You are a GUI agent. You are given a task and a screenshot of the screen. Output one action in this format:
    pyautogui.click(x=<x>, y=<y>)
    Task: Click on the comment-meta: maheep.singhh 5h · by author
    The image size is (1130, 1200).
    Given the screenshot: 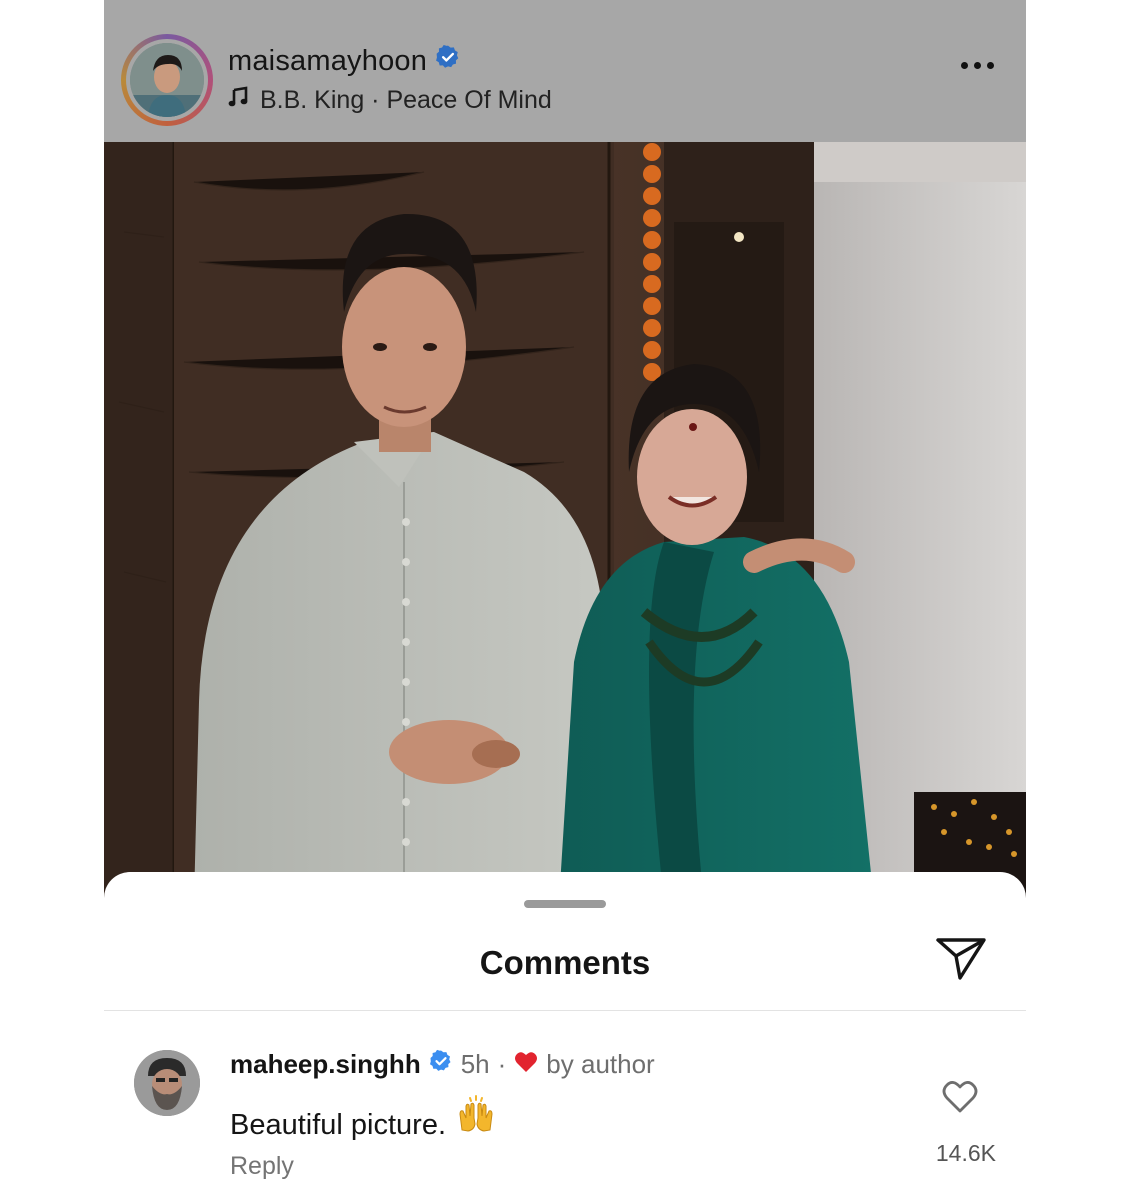 What is the action you would take?
    pyautogui.click(x=442, y=1064)
    